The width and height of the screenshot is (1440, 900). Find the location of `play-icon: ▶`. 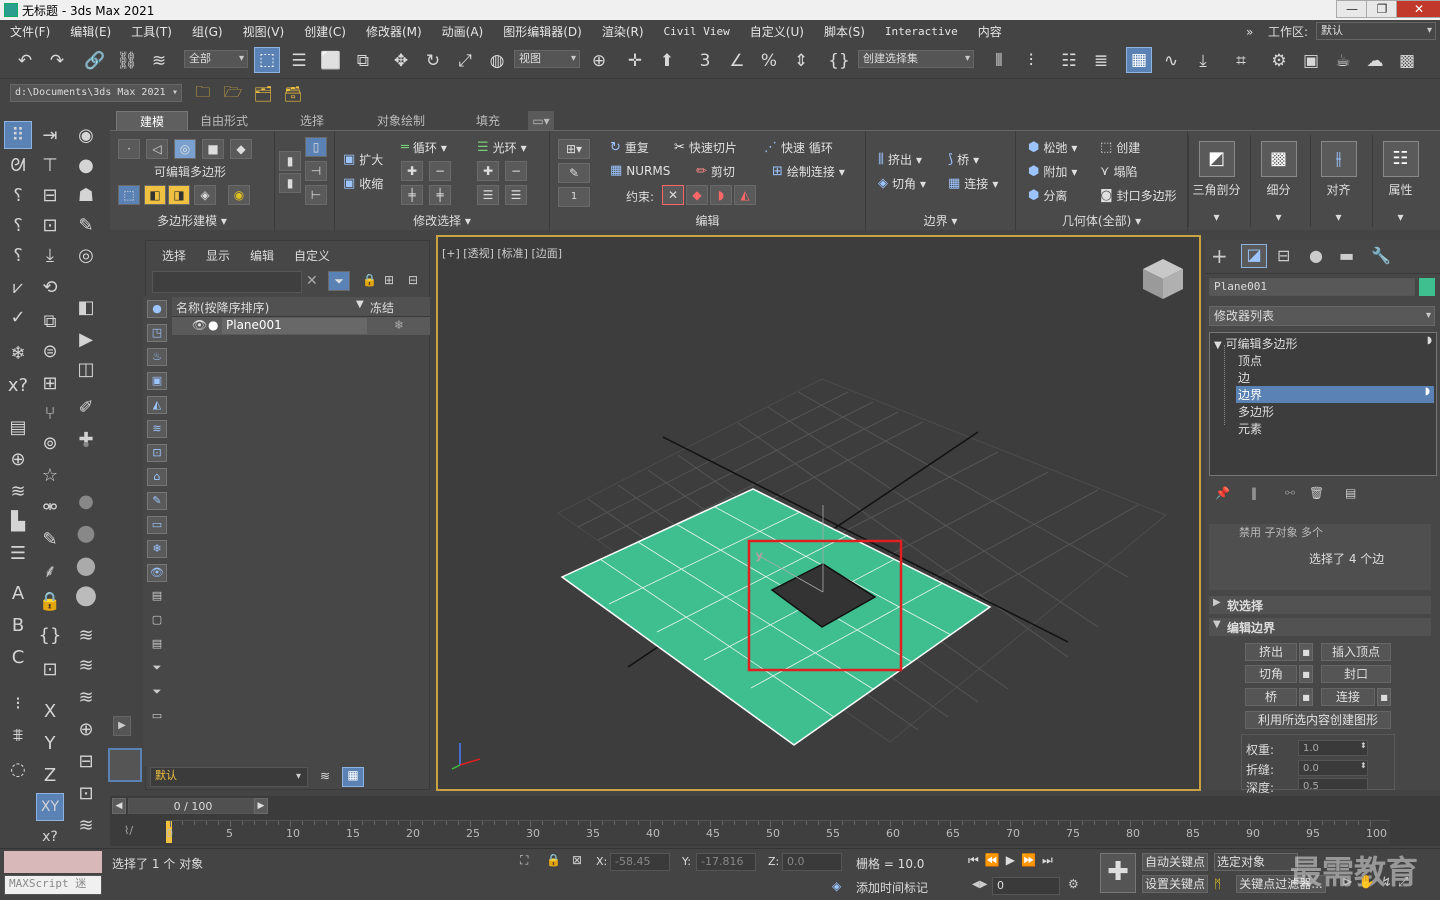

play-icon: ▶ is located at coordinates (1010, 863).